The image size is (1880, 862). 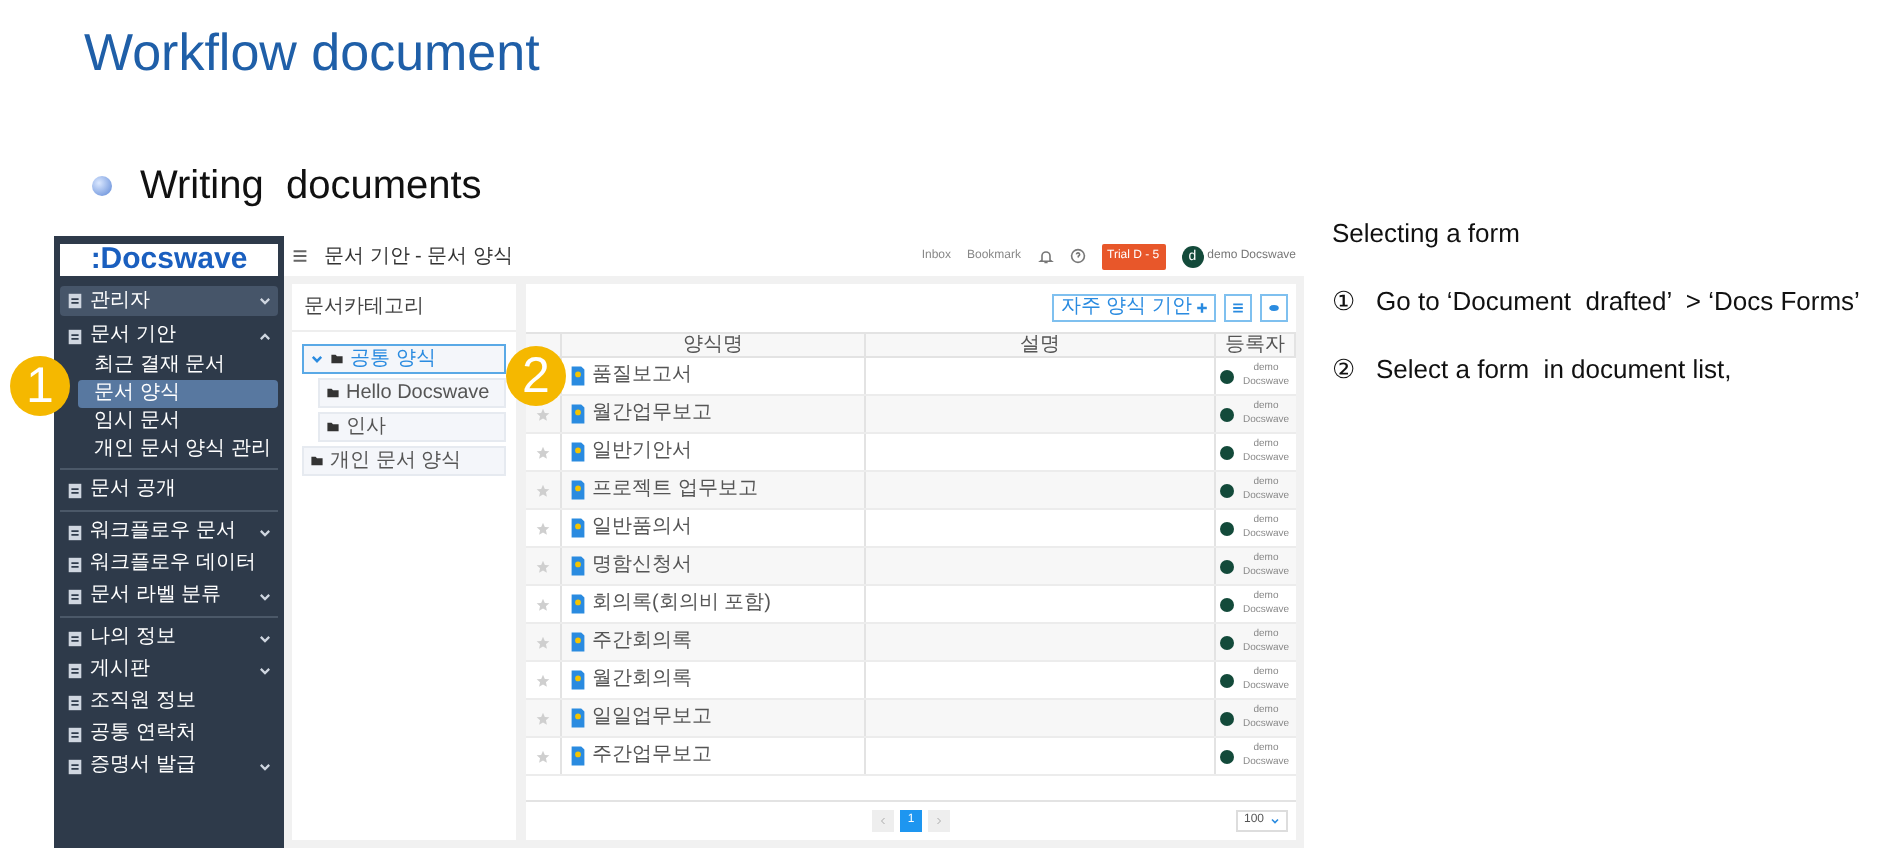 I want to click on submenu-item: 개인 문서 양식 관리, so click(x=178, y=450).